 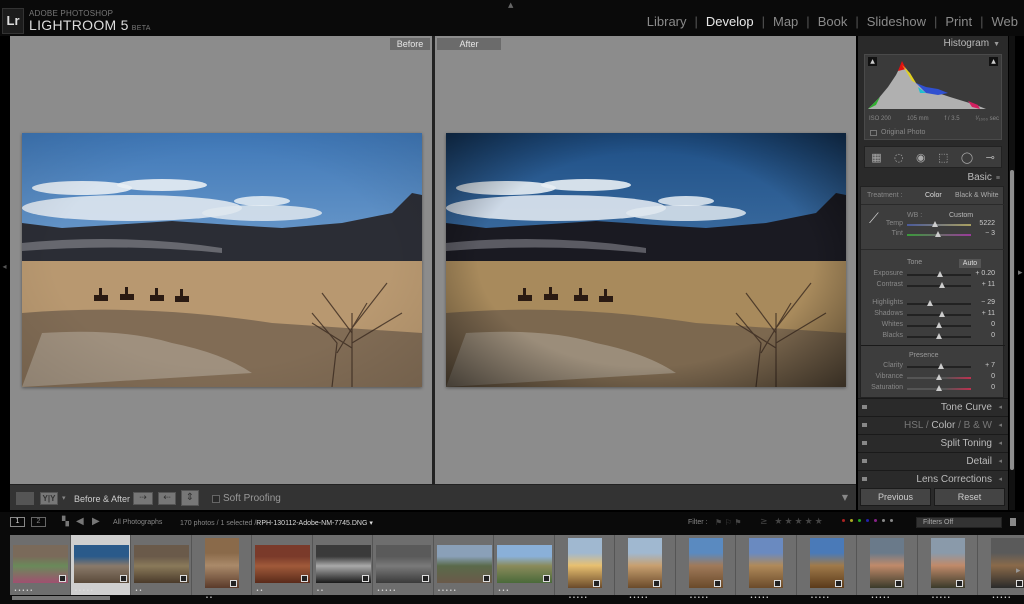 I want to click on exposure-slider-thumb, so click(x=940, y=274).